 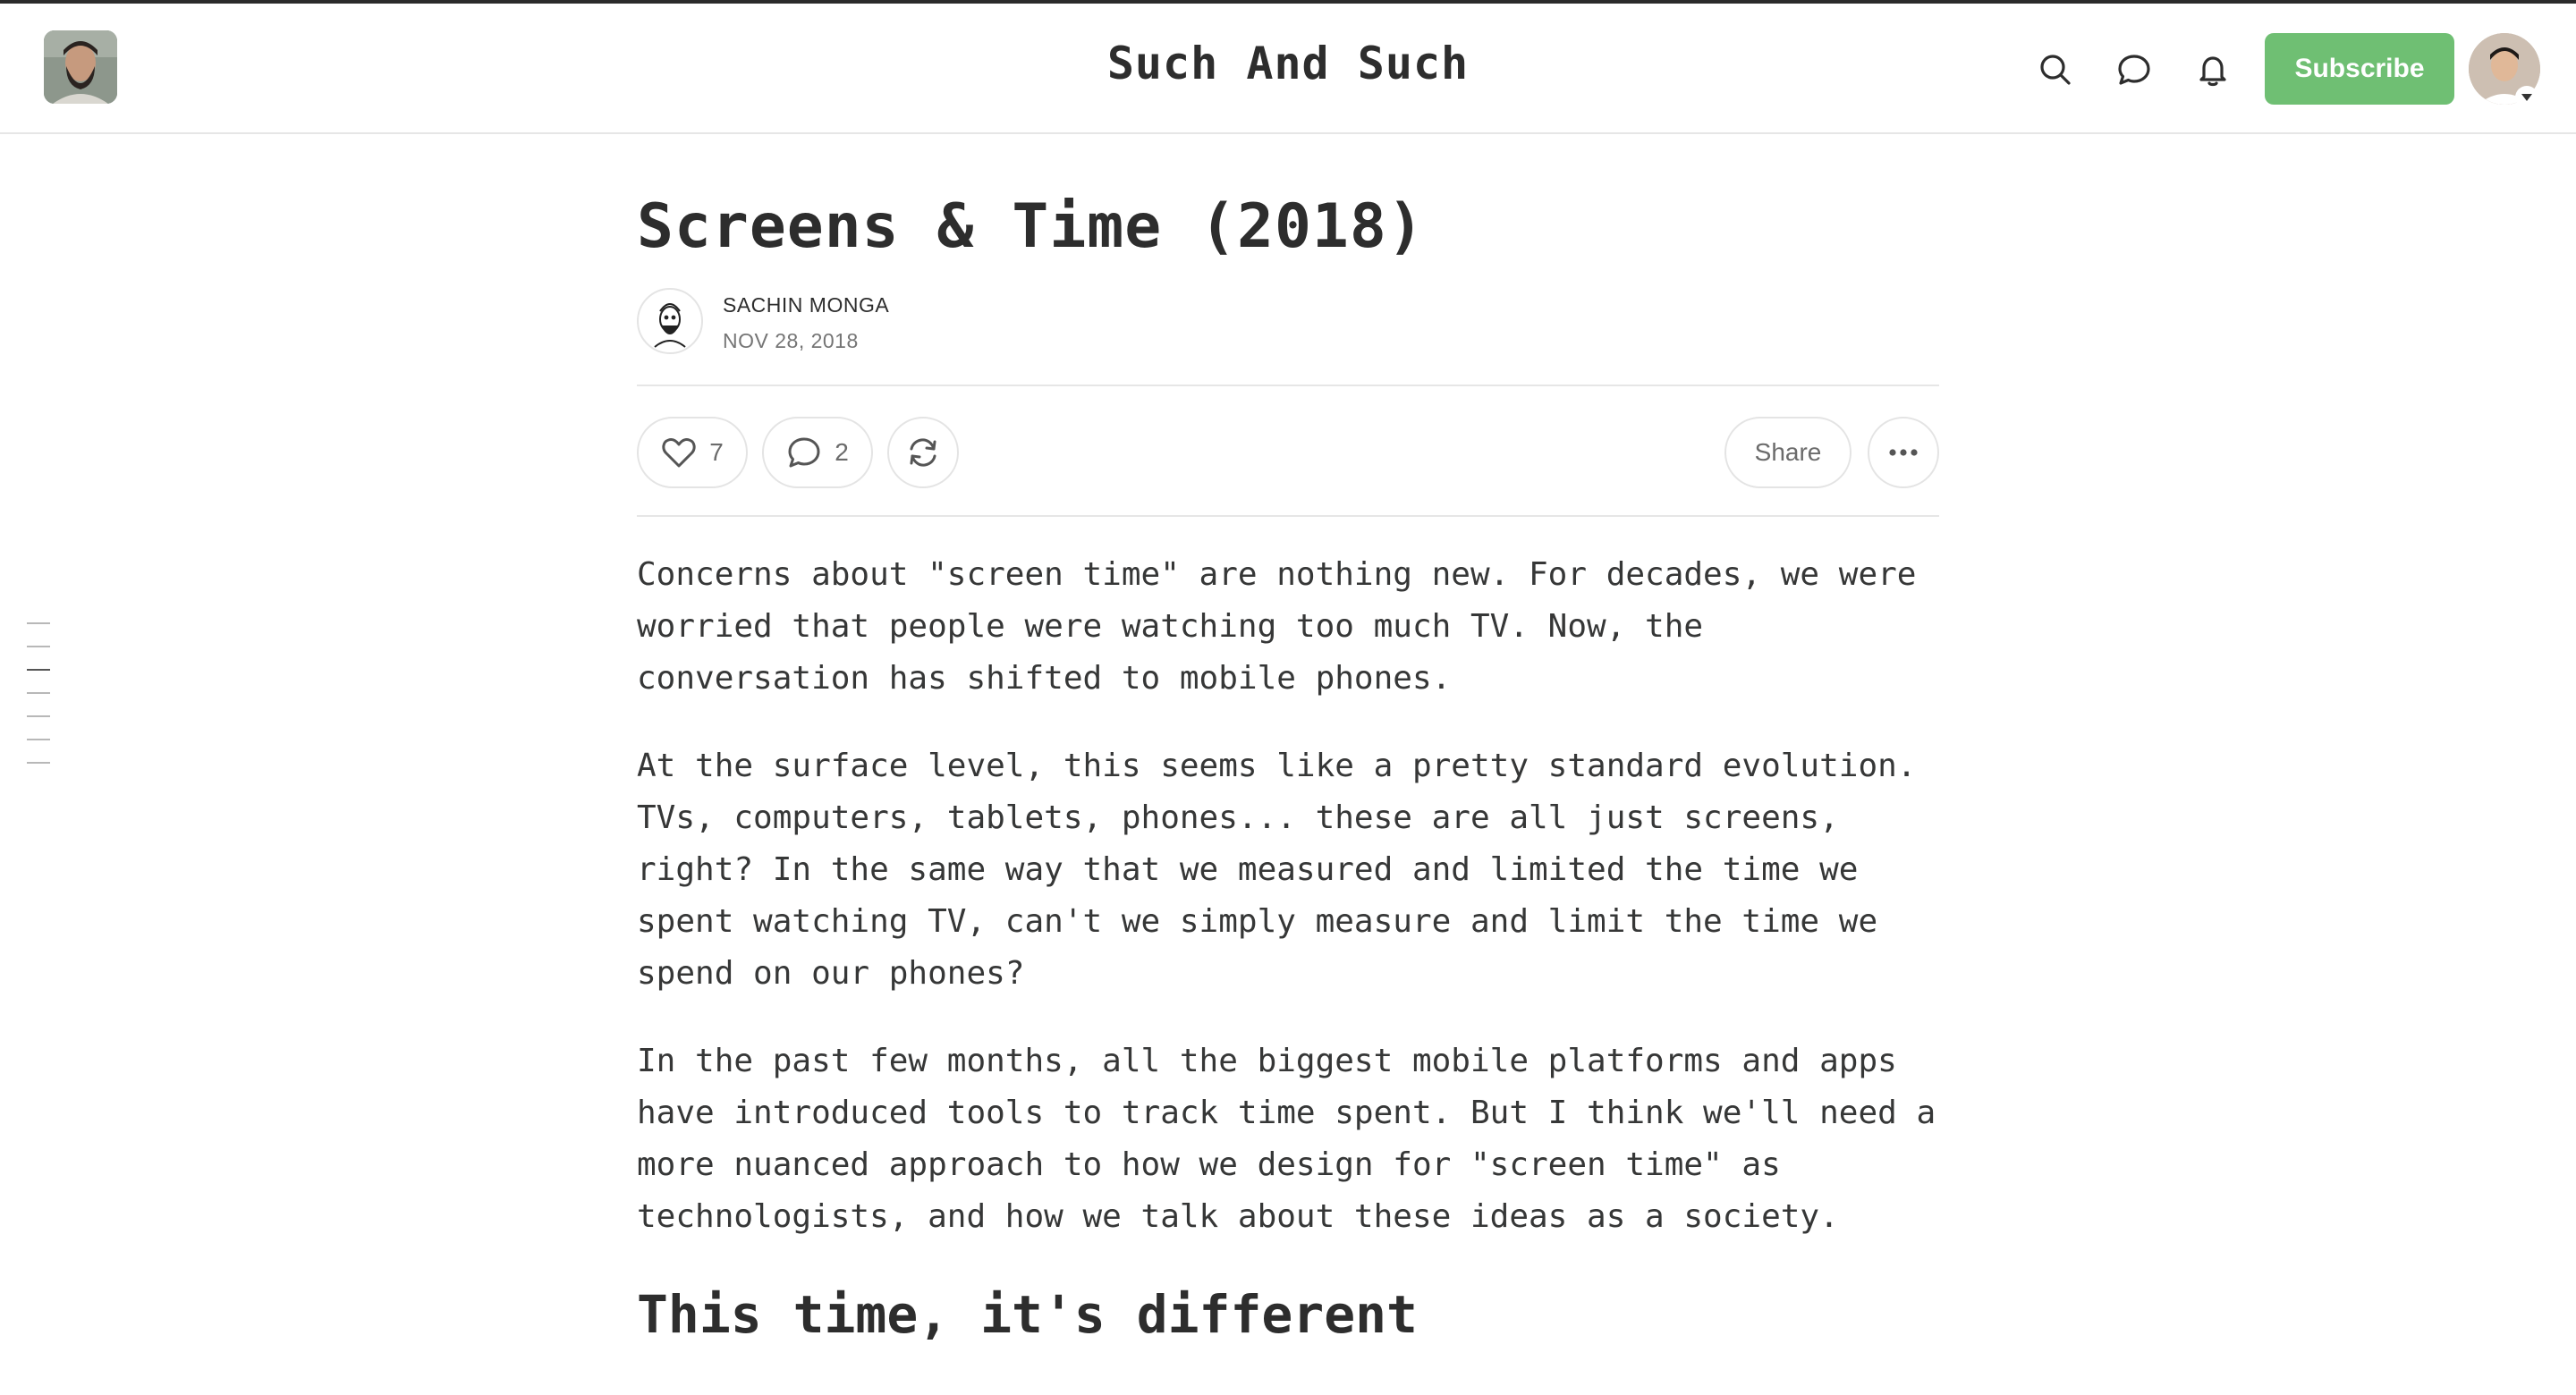 I want to click on comment-count: 2, so click(x=842, y=452).